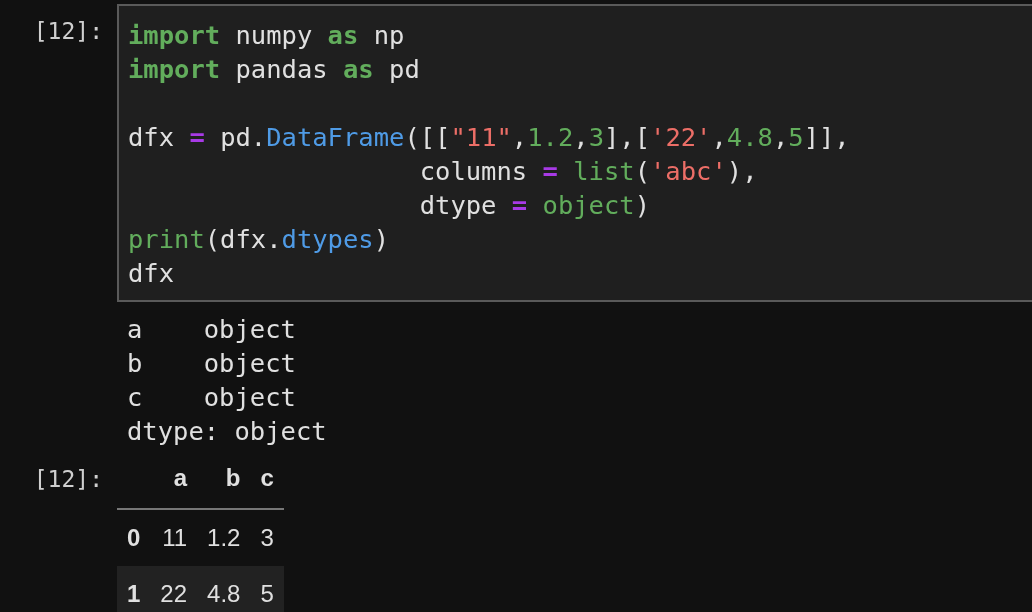 The height and width of the screenshot is (612, 1032). I want to click on column-header: b, so click(224, 480).